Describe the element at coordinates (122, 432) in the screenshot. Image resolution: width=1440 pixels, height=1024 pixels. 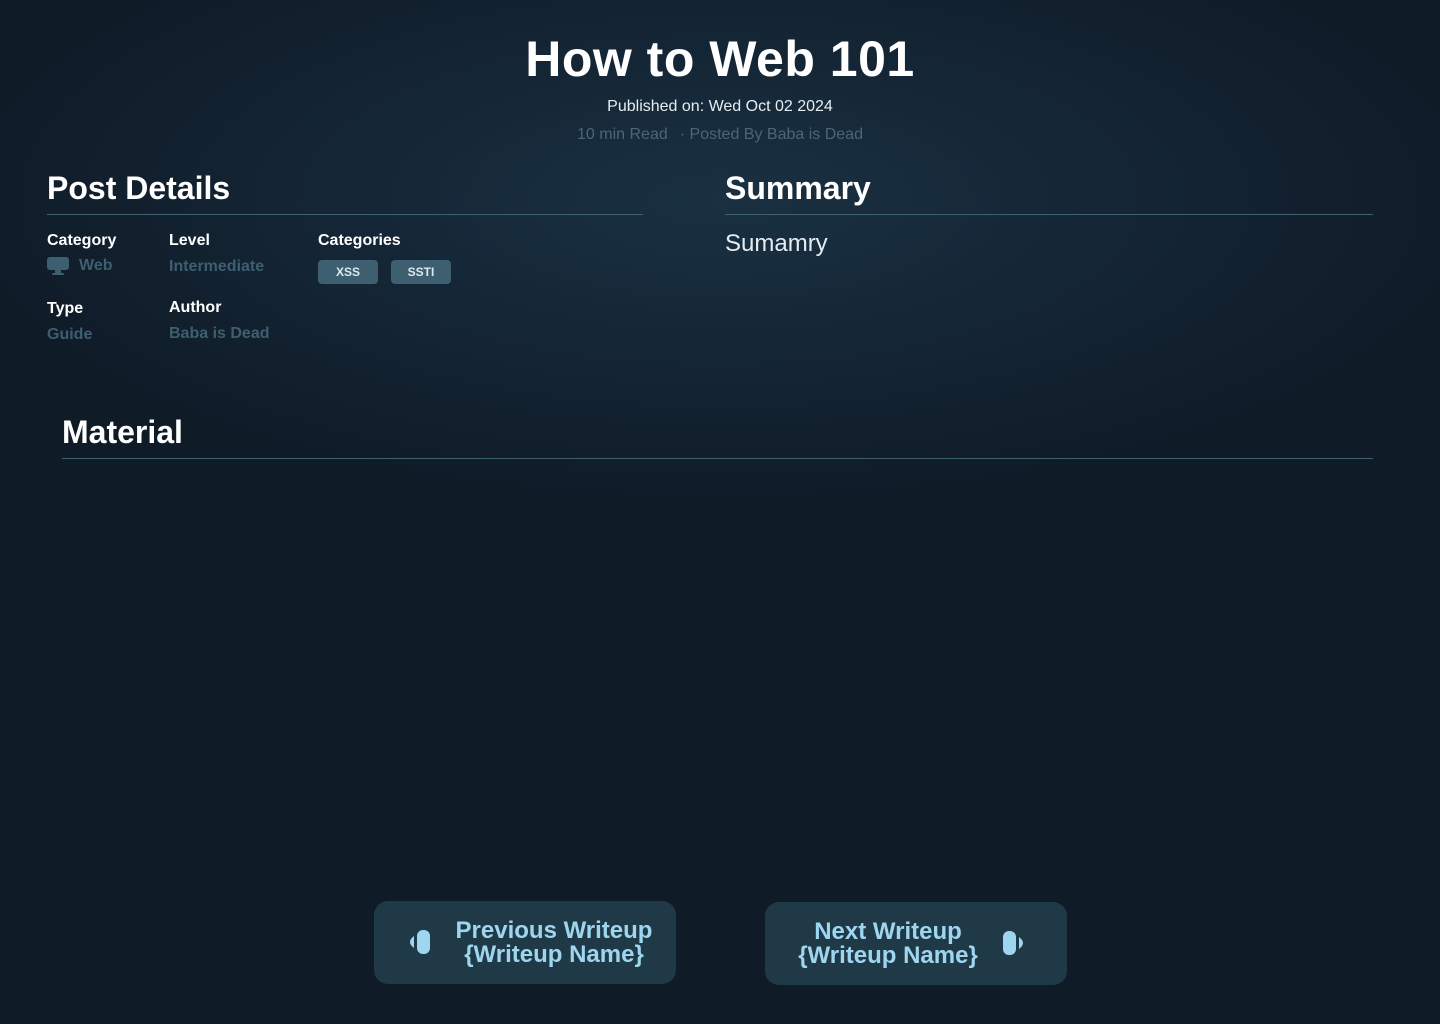
I see `material-heading: Material` at that location.